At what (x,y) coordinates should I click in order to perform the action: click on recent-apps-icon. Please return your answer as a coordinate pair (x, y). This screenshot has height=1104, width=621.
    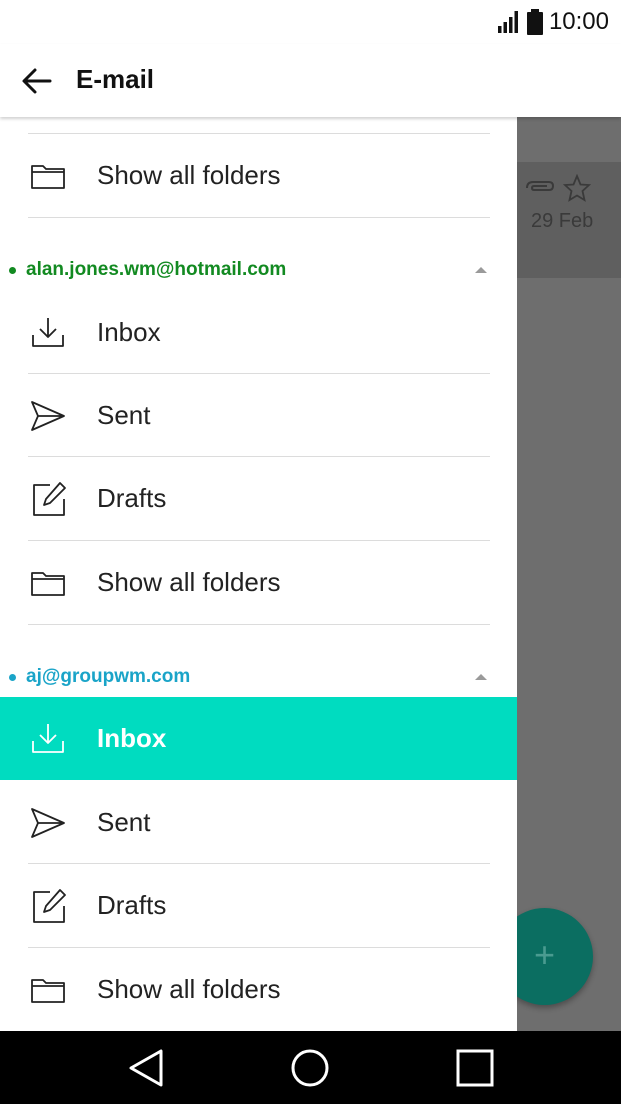
    Looking at the image, I should click on (475, 1068).